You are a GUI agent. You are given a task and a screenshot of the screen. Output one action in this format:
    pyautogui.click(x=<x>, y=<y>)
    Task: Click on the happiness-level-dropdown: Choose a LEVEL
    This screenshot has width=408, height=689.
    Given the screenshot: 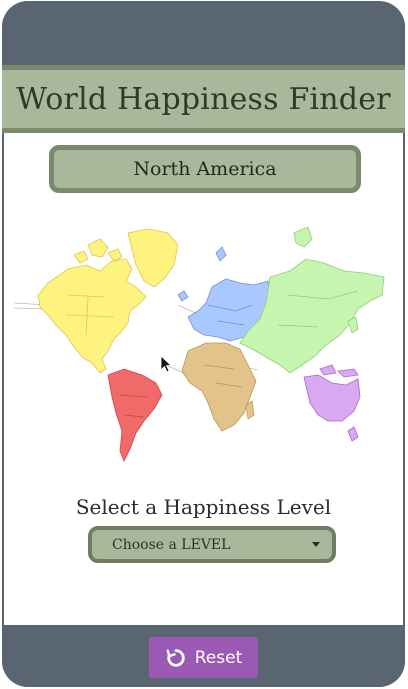 What is the action you would take?
    pyautogui.click(x=212, y=544)
    